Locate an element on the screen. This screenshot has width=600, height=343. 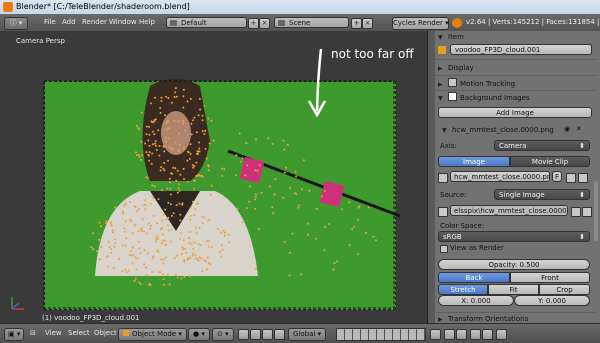
image-browse-icon is located at coordinates (443, 178).